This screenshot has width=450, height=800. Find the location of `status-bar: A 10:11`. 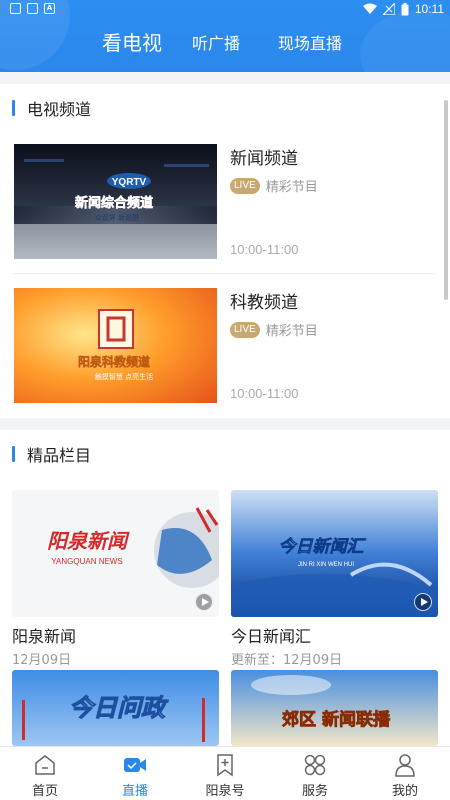

status-bar: A 10:11 is located at coordinates (225, 10).